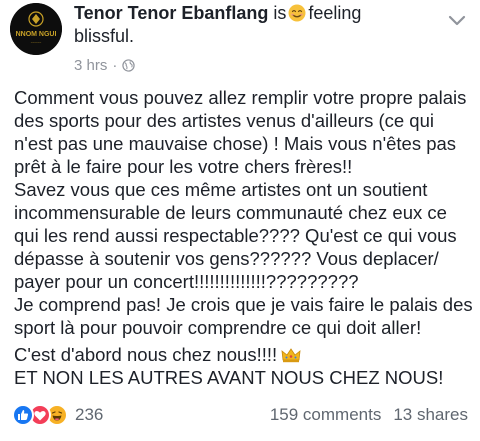 Image resolution: width=480 pixels, height=441 pixels. I want to click on page-logo: NNOM NGUI ~~~~~~, so click(36, 29).